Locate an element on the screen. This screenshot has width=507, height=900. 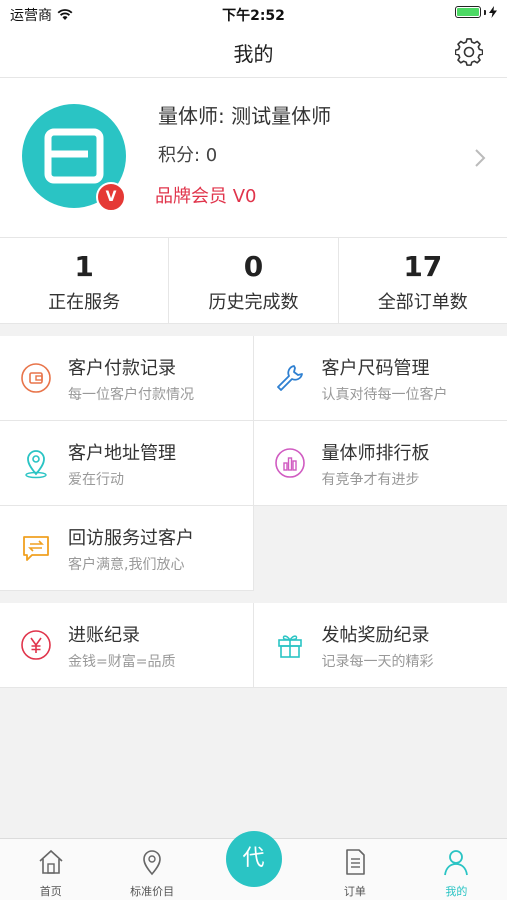
wrench-icon is located at coordinates (289, 378).